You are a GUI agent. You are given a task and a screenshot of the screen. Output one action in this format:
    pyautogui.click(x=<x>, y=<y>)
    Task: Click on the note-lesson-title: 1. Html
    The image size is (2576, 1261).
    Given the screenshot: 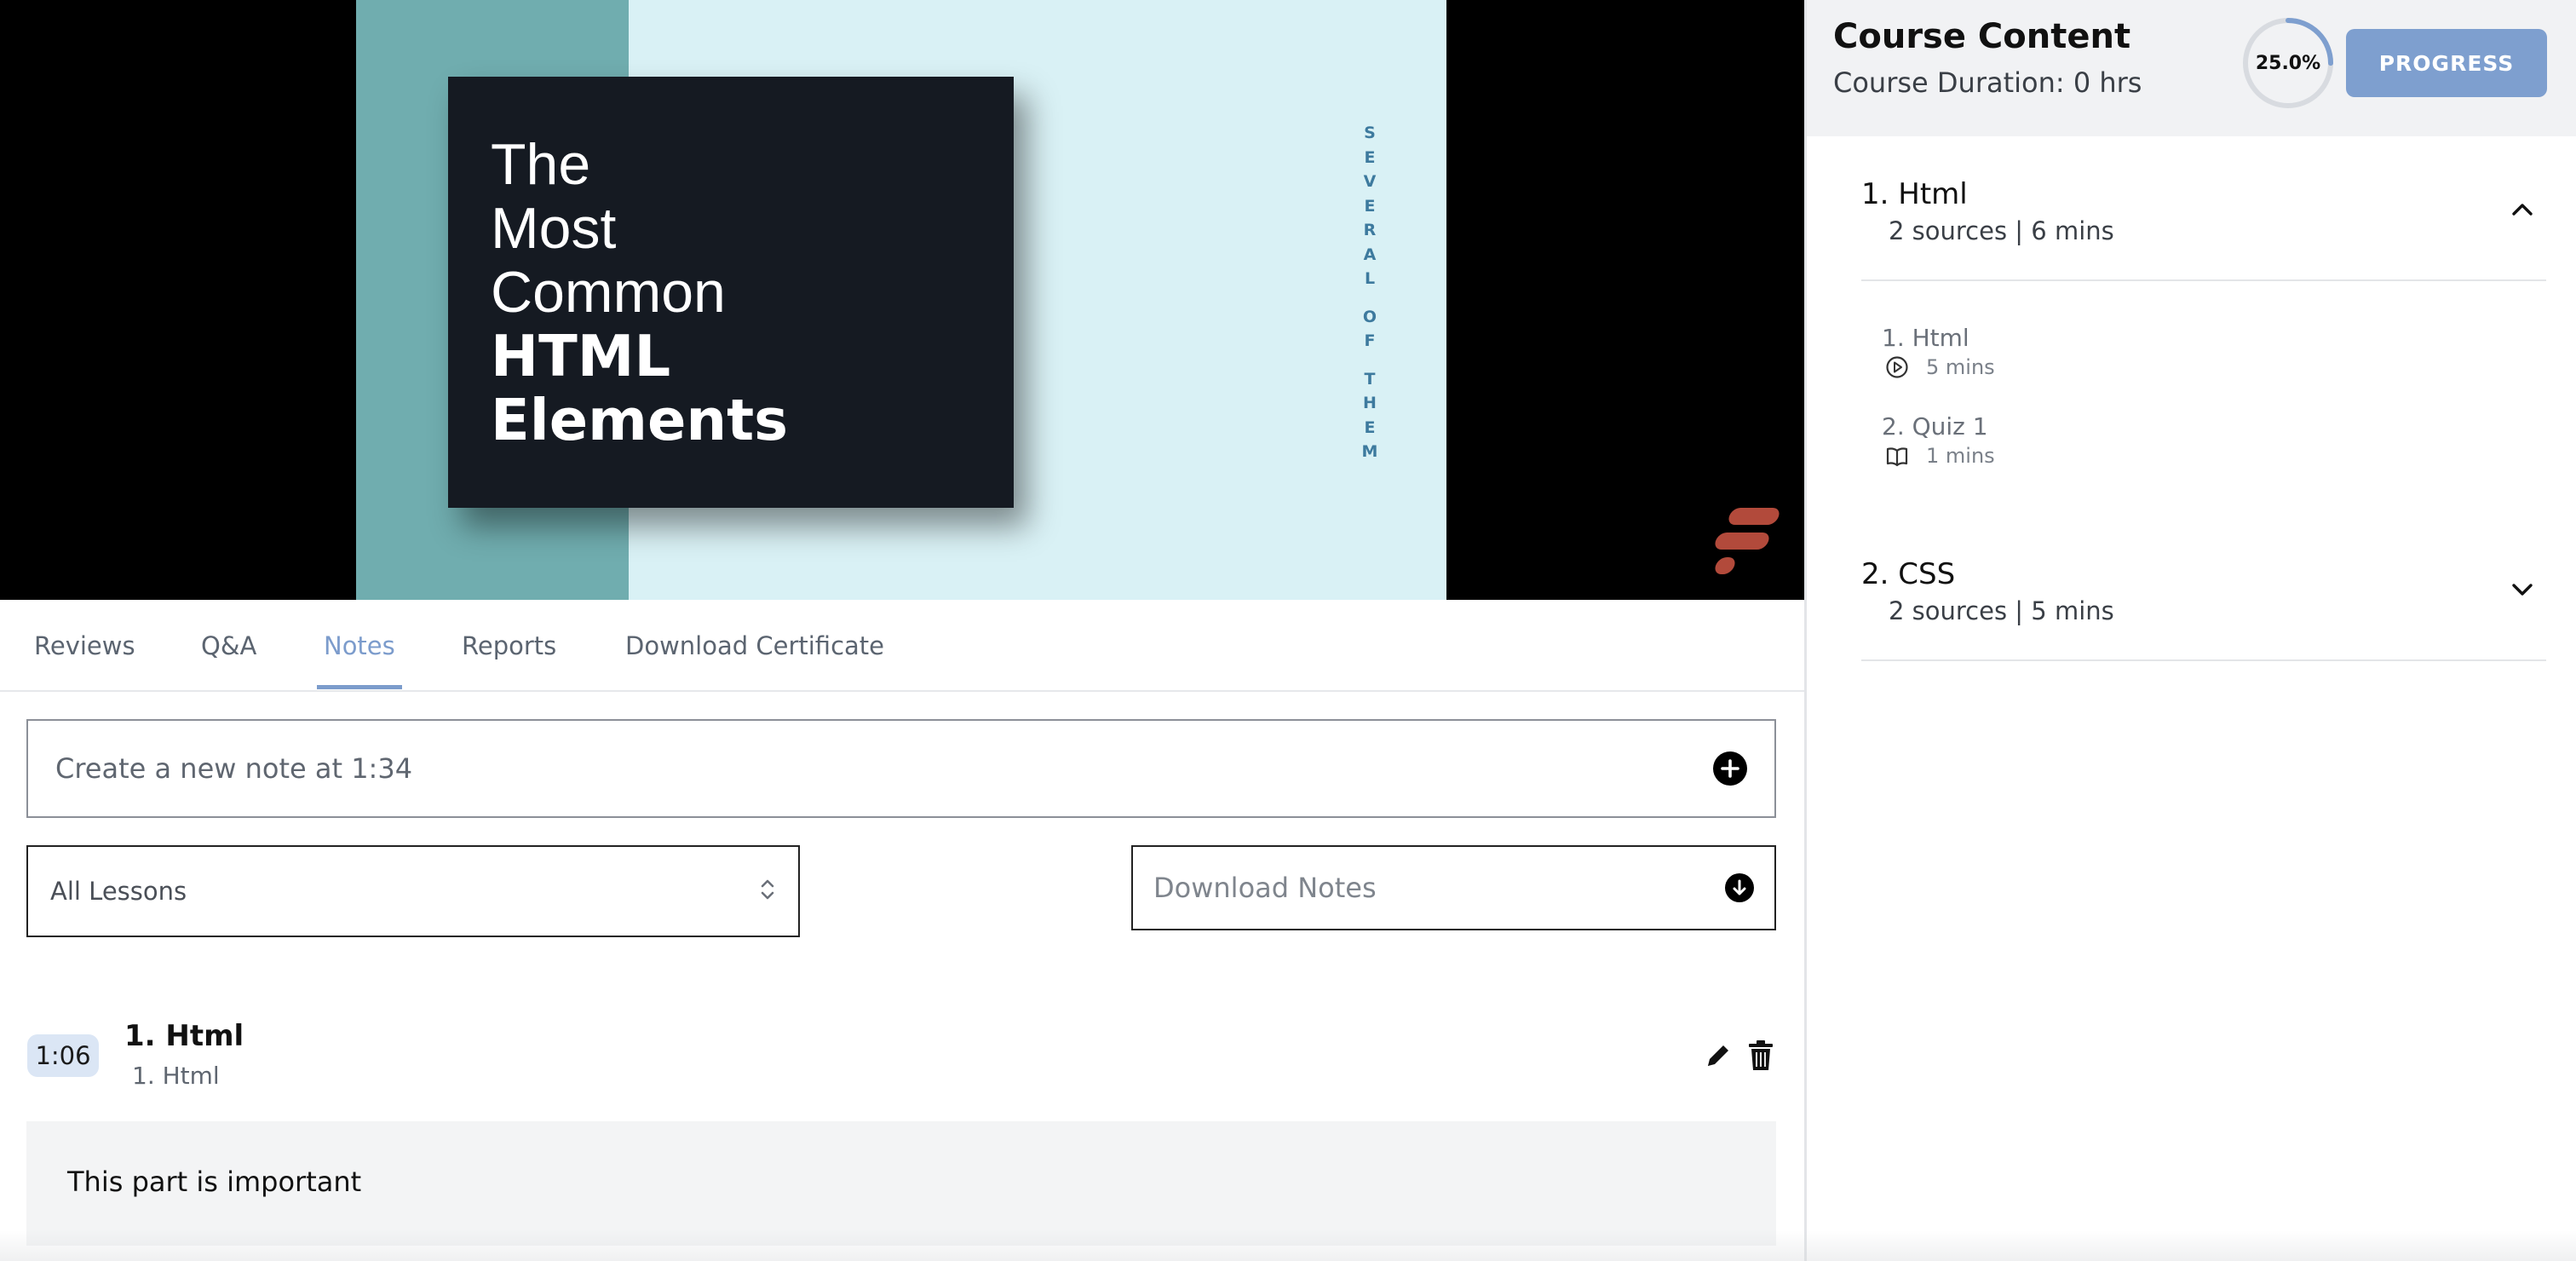 What is the action you would take?
    pyautogui.click(x=176, y=1076)
    